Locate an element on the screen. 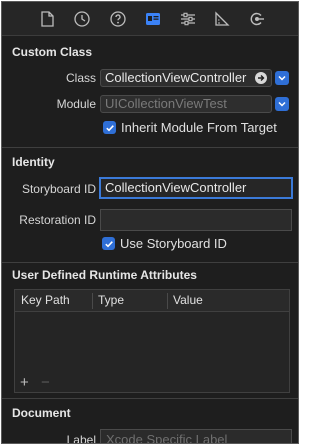 Image resolution: width=320 pixels, height=445 pixels. restoration-id-field is located at coordinates (196, 220).